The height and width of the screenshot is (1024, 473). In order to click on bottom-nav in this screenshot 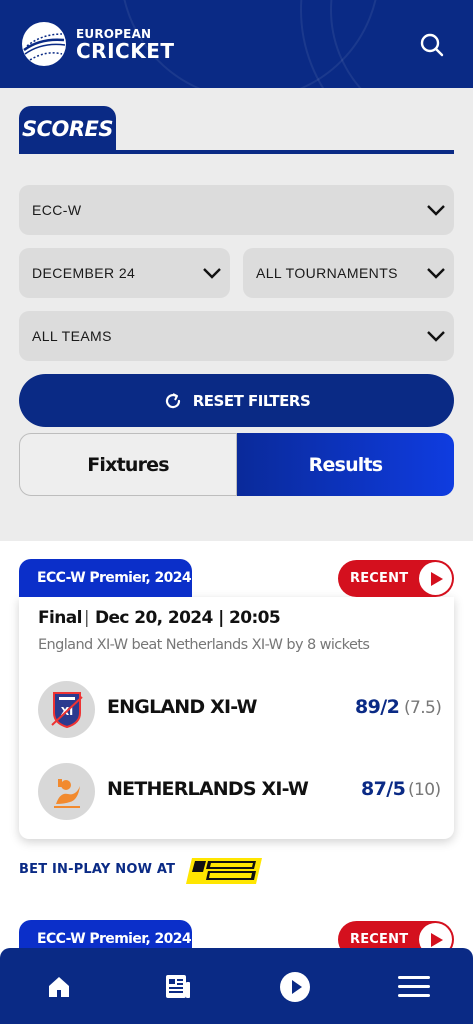, I will do `click(236, 986)`.